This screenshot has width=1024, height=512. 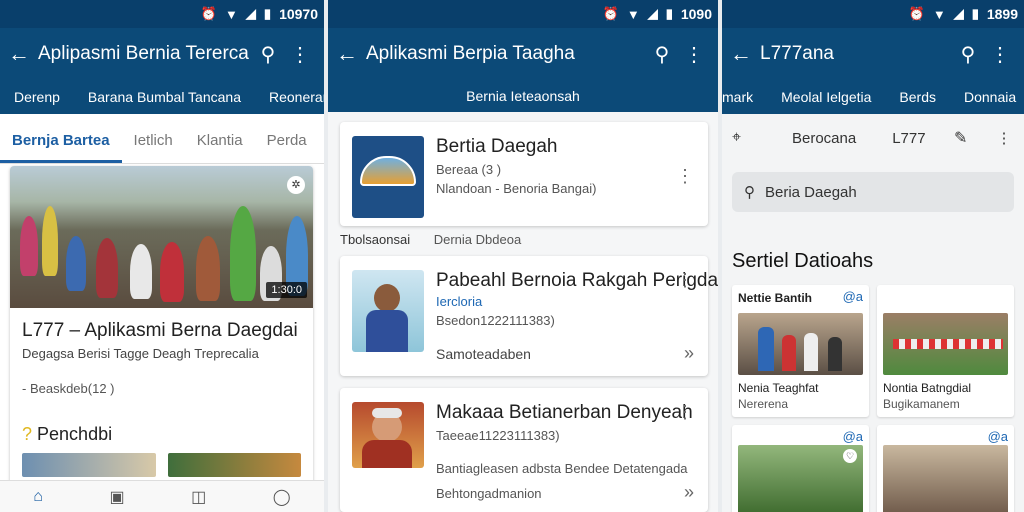 I want to click on sub-nav-item: Berds, so click(x=917, y=97).